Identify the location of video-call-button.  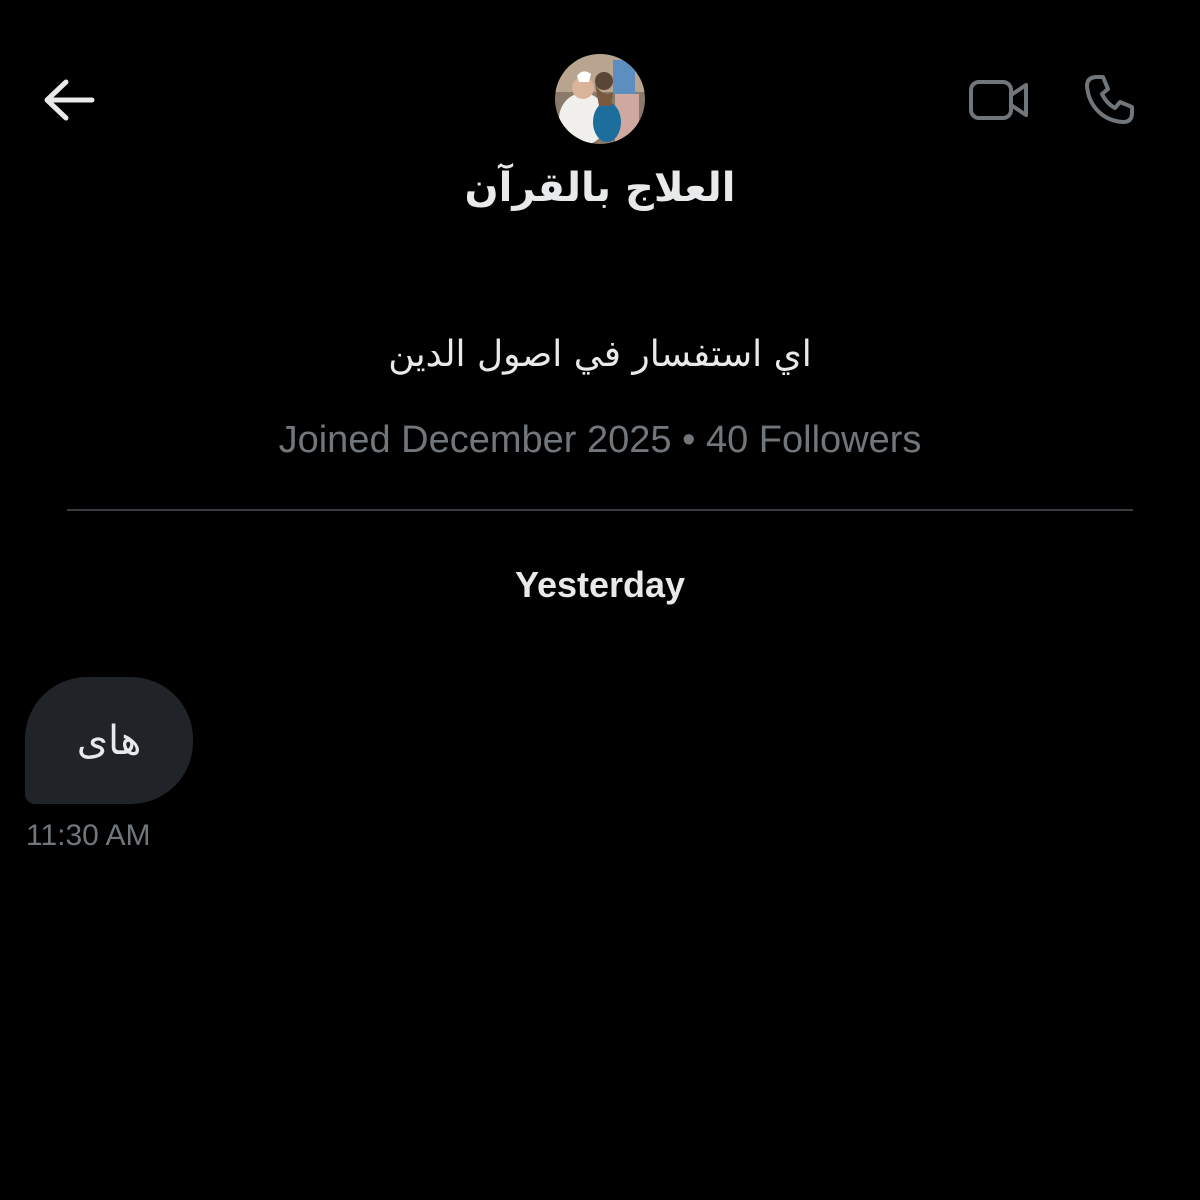
(999, 100).